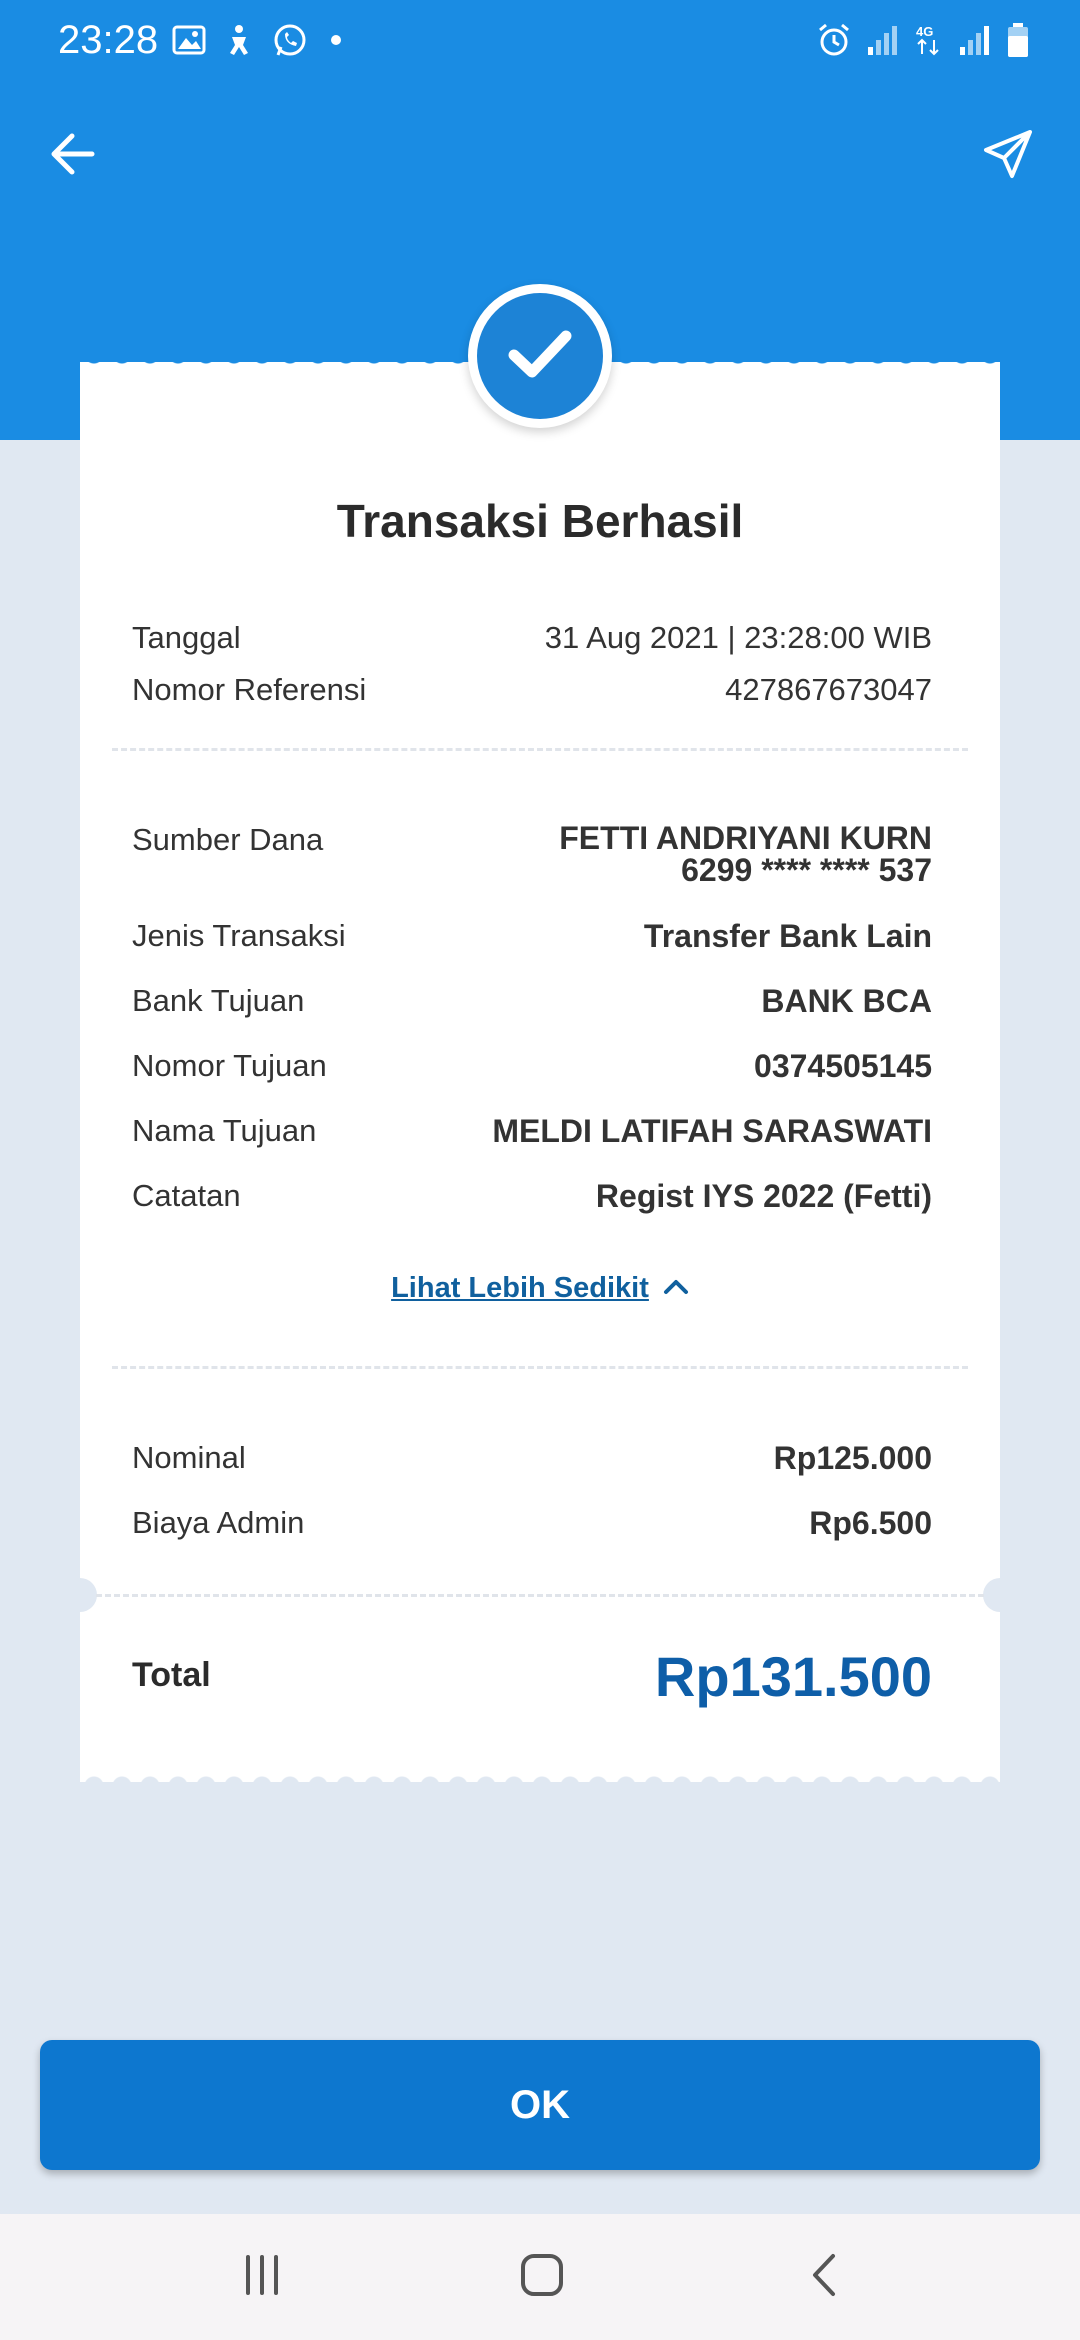 The width and height of the screenshot is (1080, 2340). What do you see at coordinates (259, 42) in the screenshot?
I see `status-notification-icons` at bounding box center [259, 42].